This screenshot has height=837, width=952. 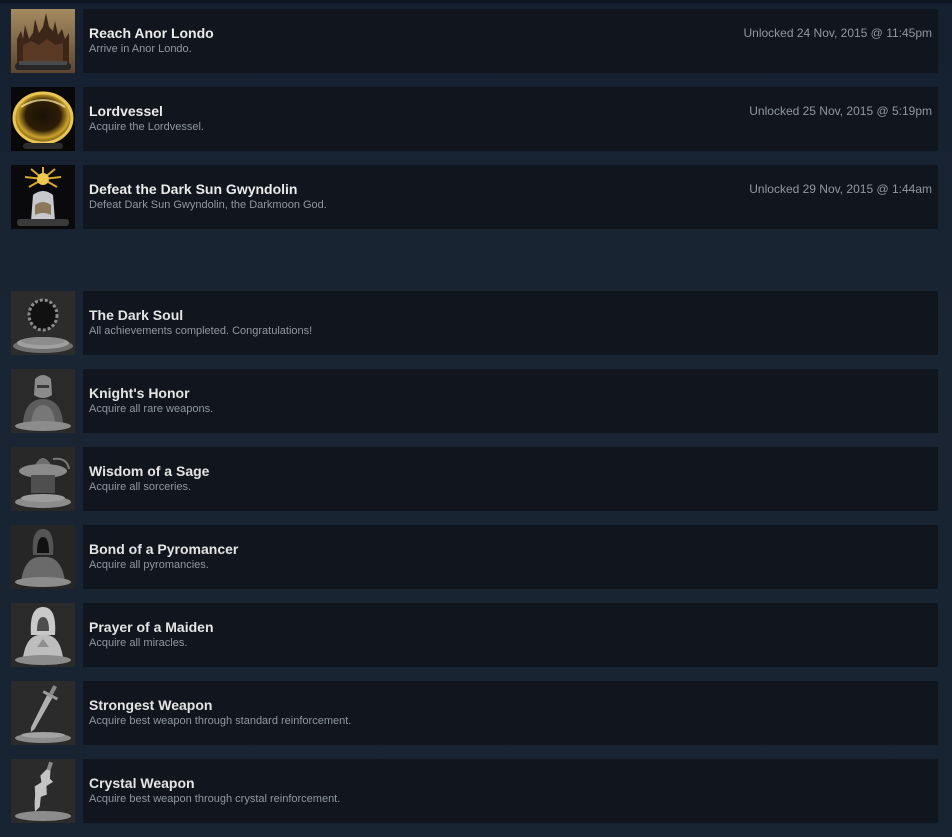 I want to click on achievement-title: Bond of a Pyromancer, so click(x=164, y=549).